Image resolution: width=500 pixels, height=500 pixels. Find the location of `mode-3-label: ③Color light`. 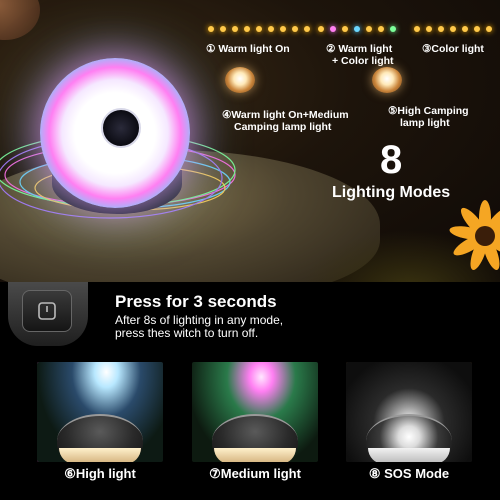

mode-3-label: ③Color light is located at coordinates (453, 49).